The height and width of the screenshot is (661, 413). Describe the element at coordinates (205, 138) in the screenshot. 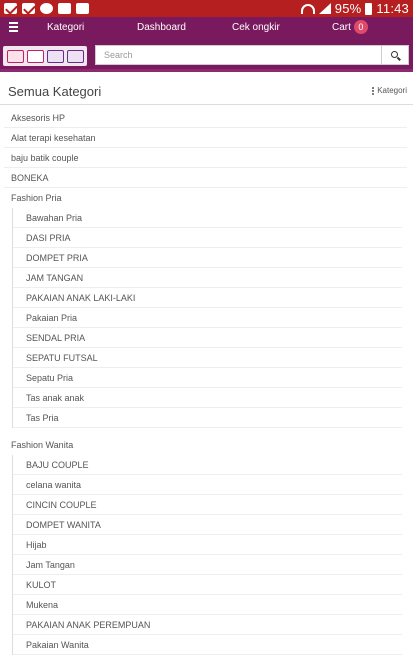

I see `category-item: Alat terapi kesehatan` at that location.